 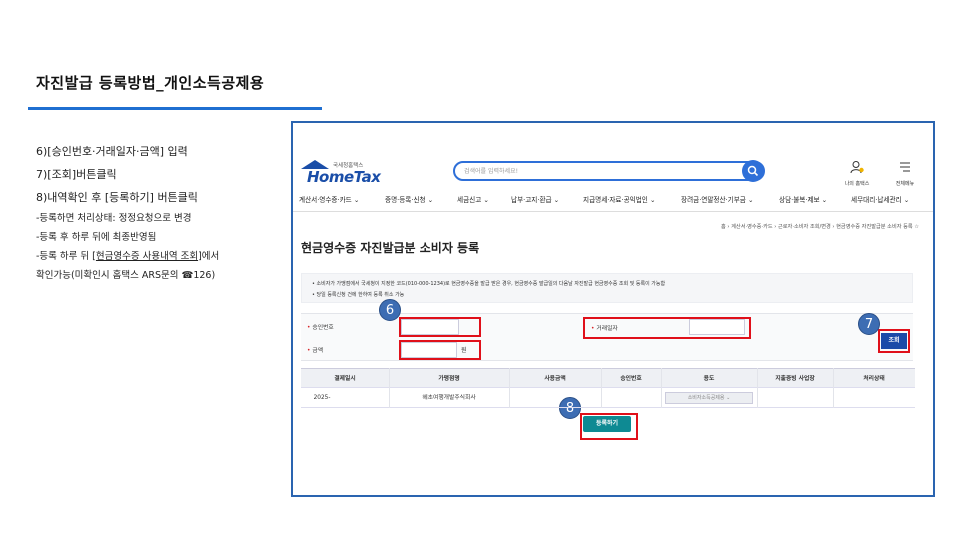 I want to click on search-button, so click(x=753, y=171).